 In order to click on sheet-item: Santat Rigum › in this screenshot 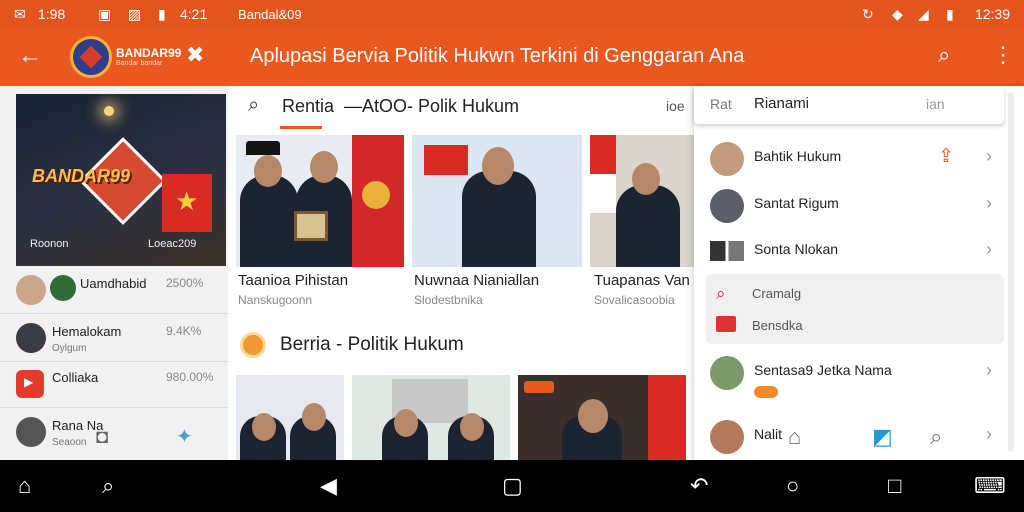, I will do `click(849, 204)`.